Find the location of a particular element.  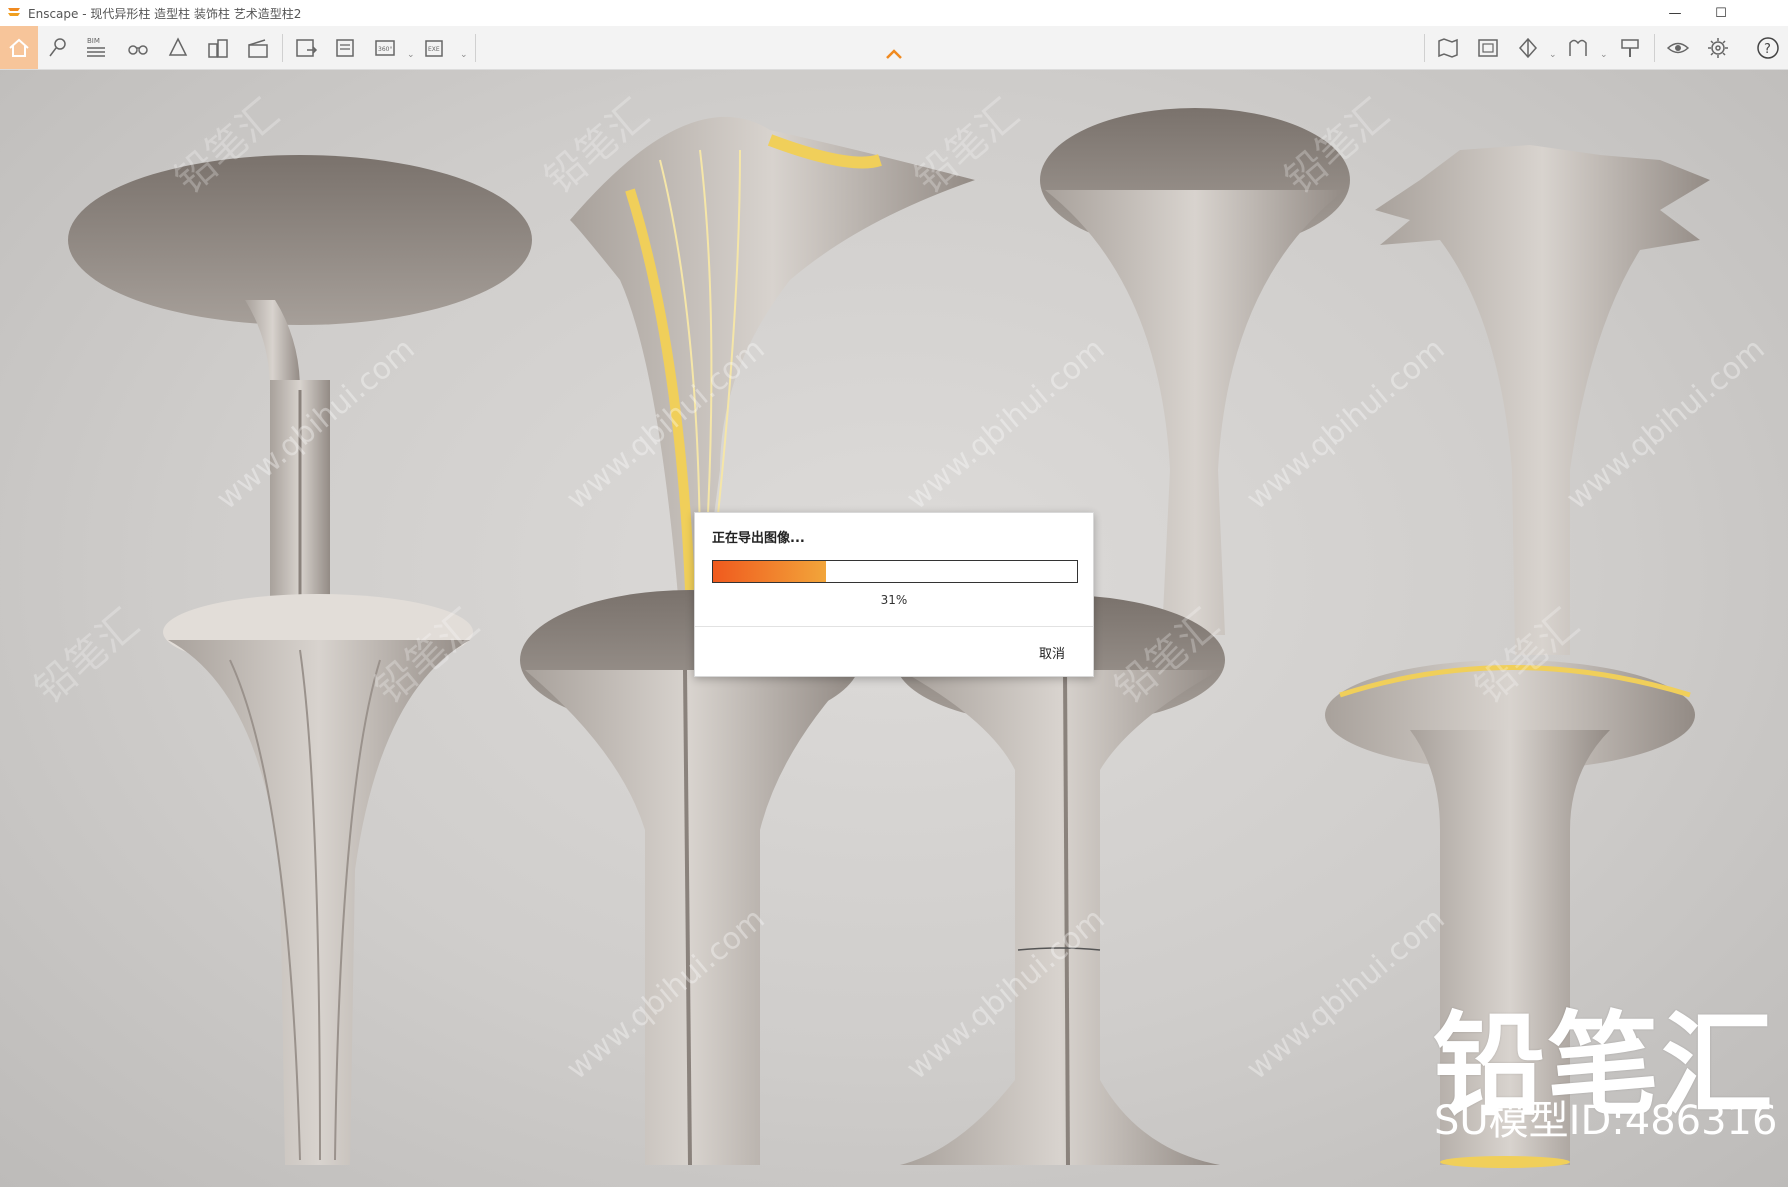

help-icon: ? is located at coordinates (1768, 48).